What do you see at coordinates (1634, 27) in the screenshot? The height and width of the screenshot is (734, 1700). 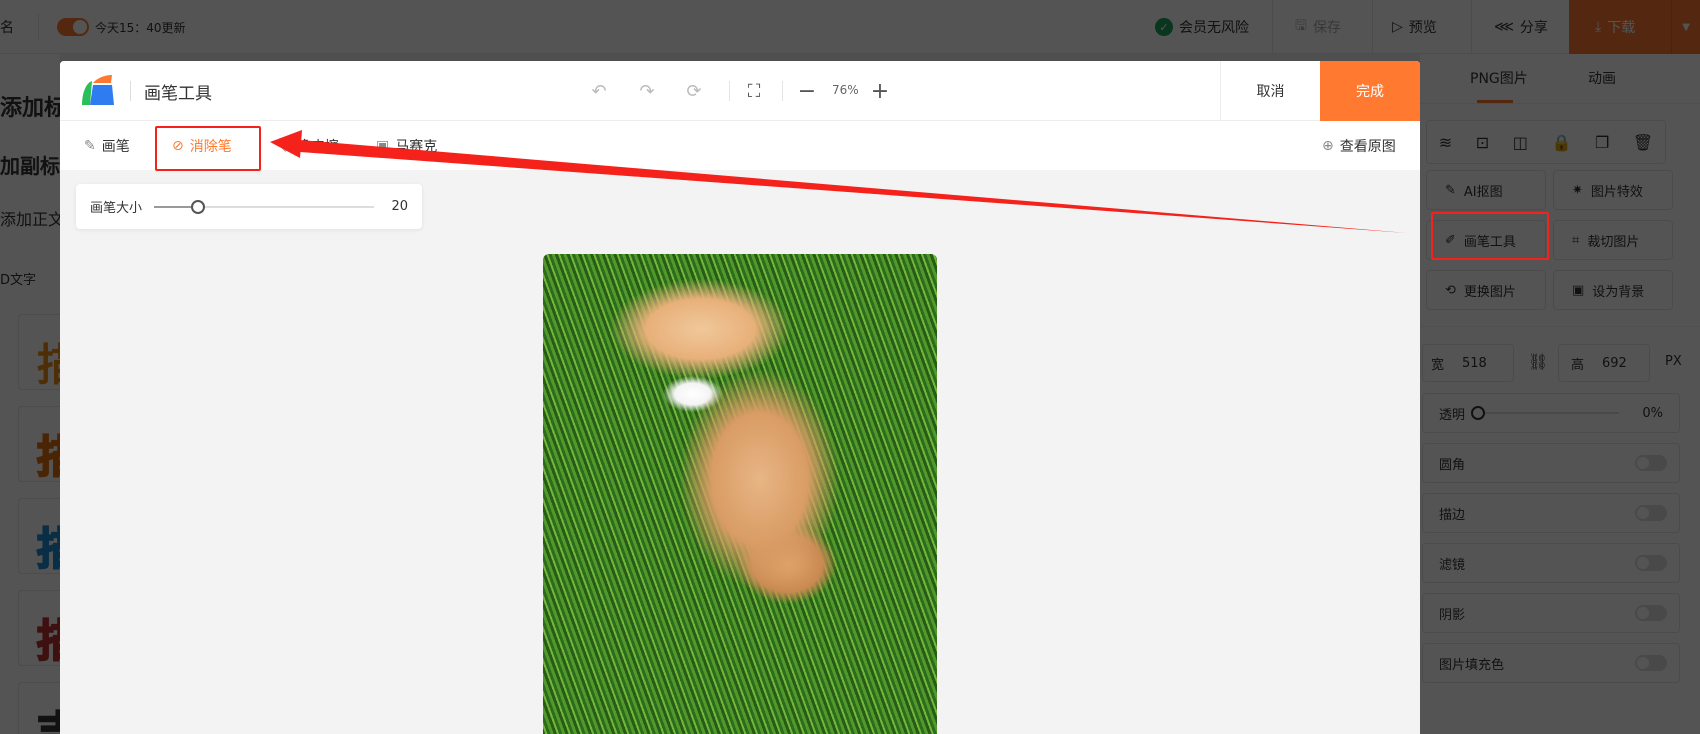 I see `download-button: ⤓ 下载 ▼` at bounding box center [1634, 27].